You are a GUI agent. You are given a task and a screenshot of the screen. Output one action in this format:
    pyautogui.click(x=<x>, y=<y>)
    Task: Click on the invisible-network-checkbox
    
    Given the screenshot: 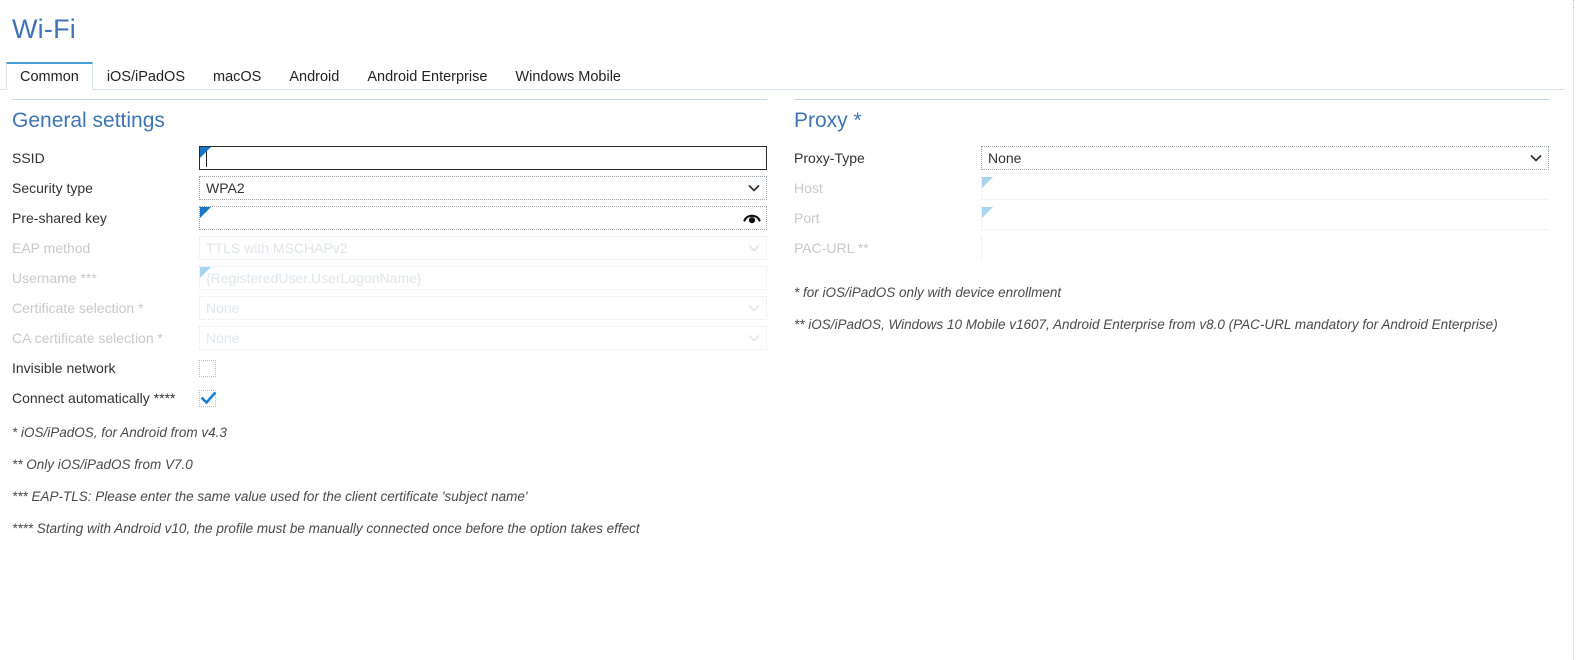 What is the action you would take?
    pyautogui.click(x=207, y=368)
    